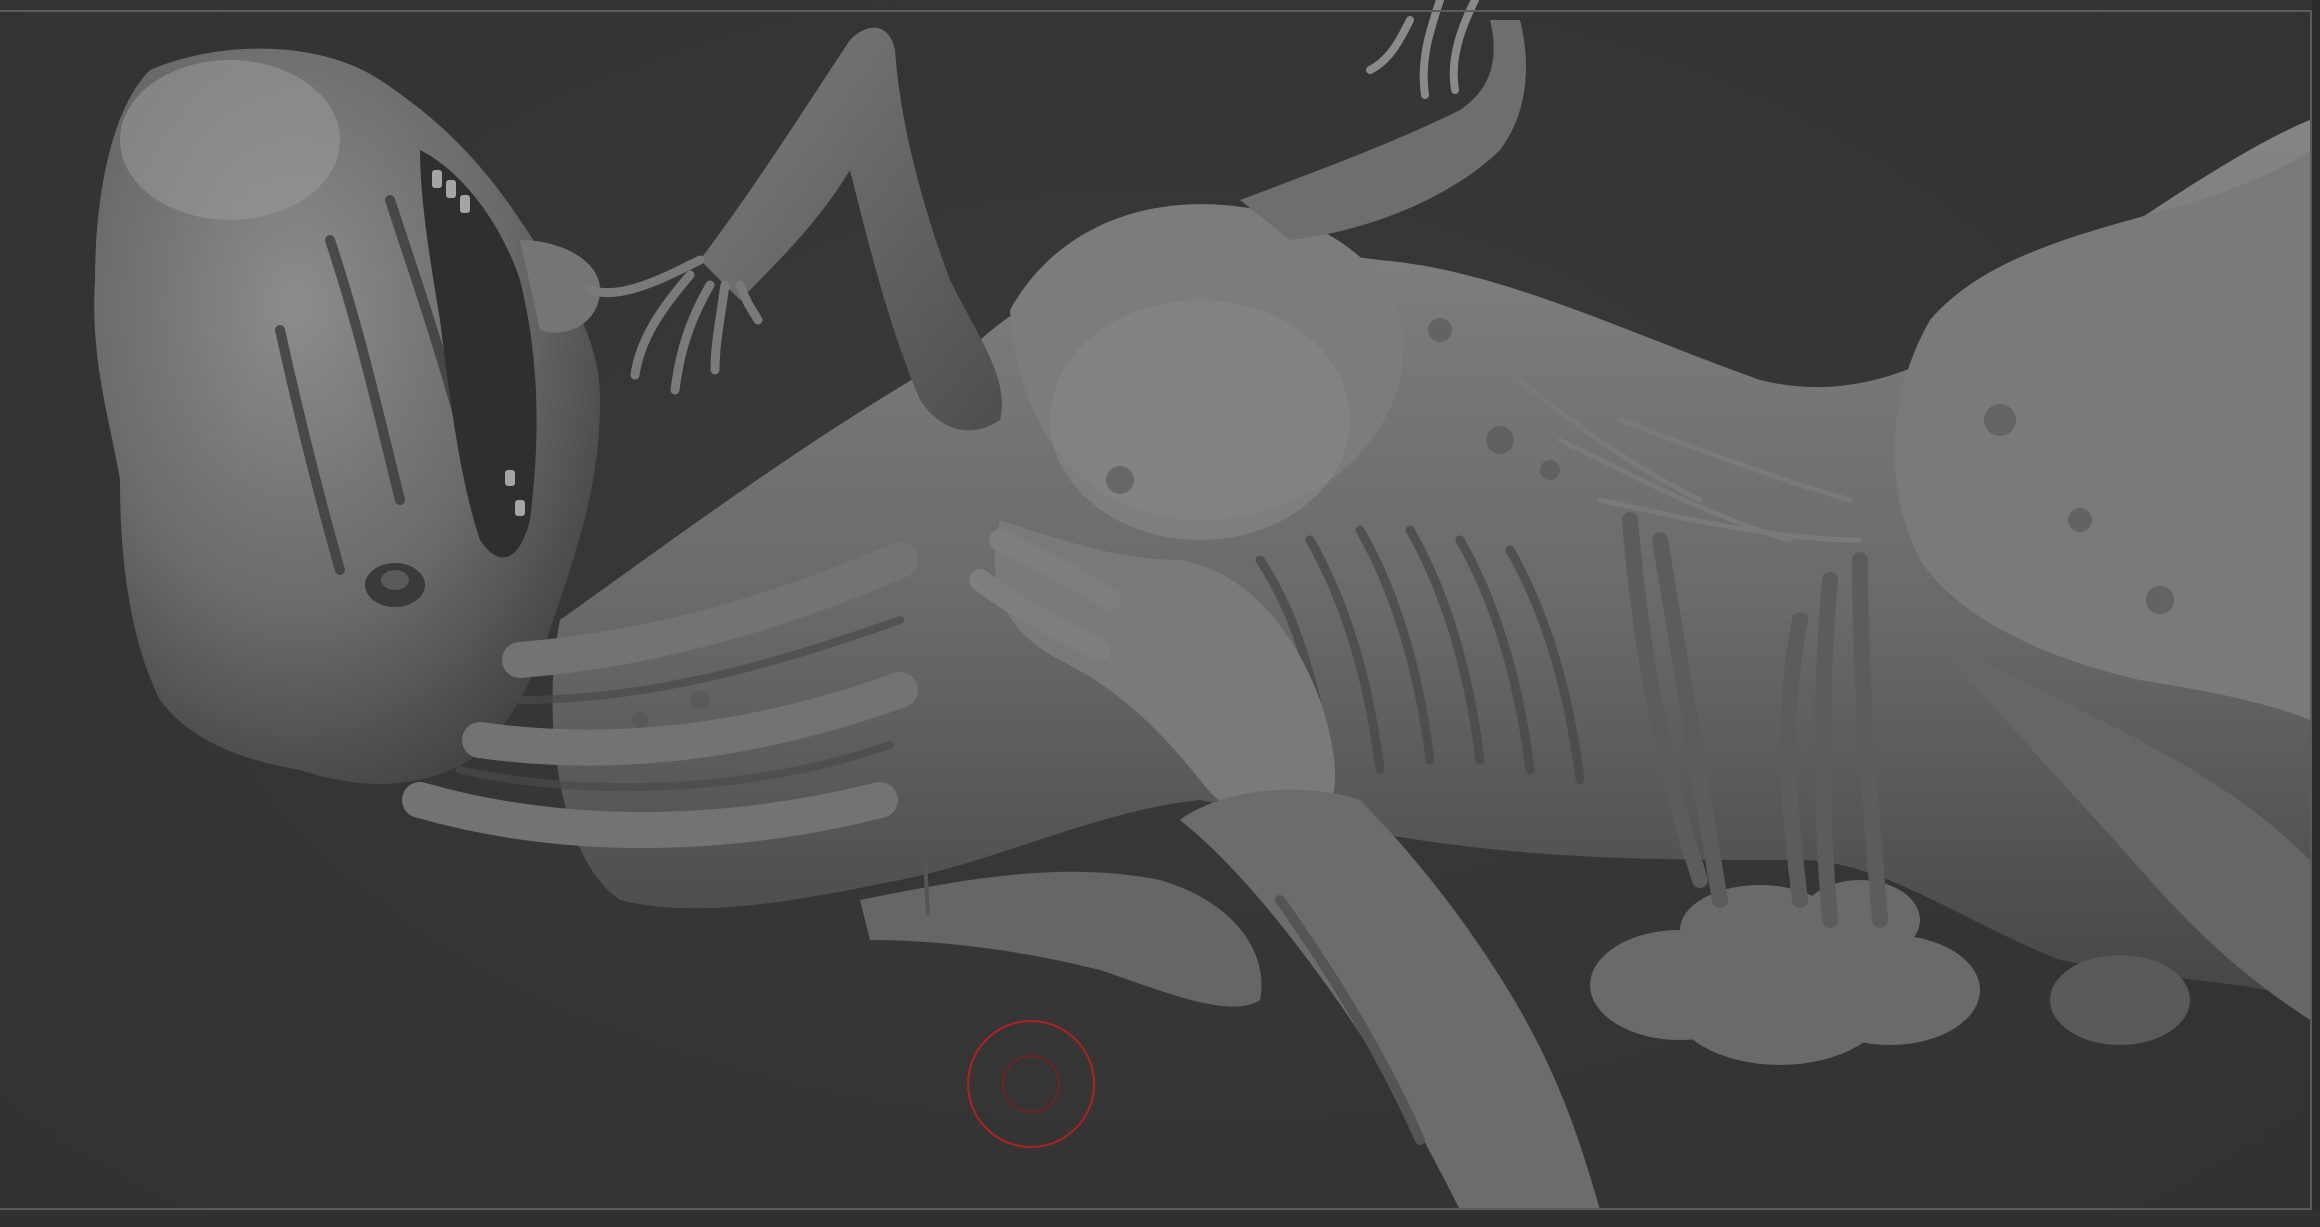  I want to click on right-scroll-strip, so click(2316, 613).